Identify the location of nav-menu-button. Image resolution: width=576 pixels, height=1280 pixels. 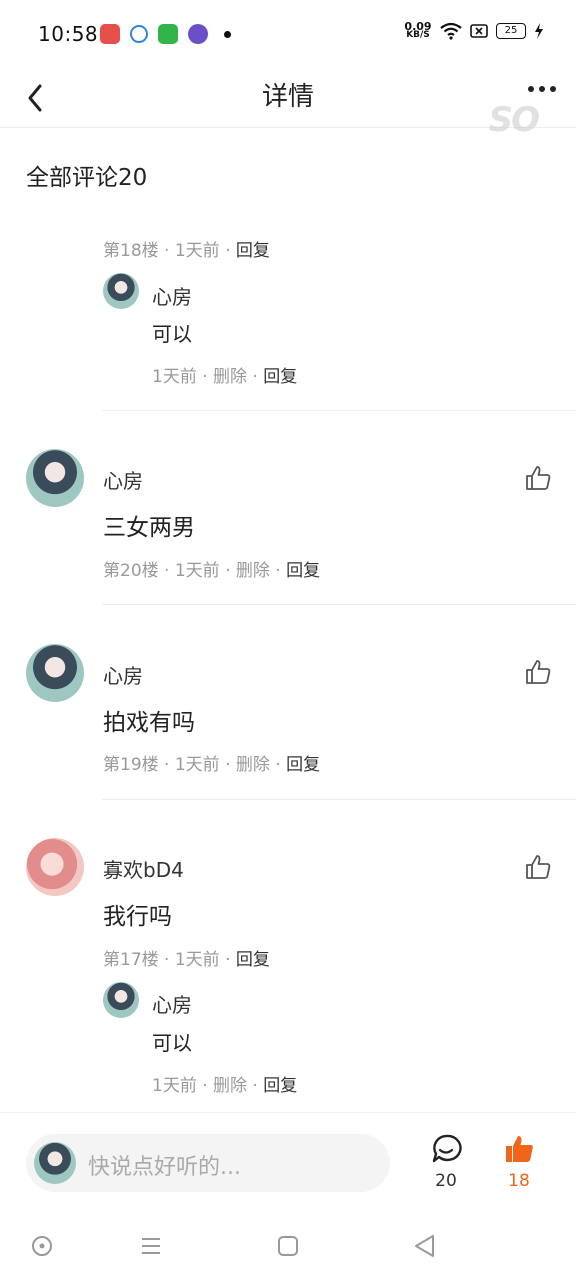
(151, 1246).